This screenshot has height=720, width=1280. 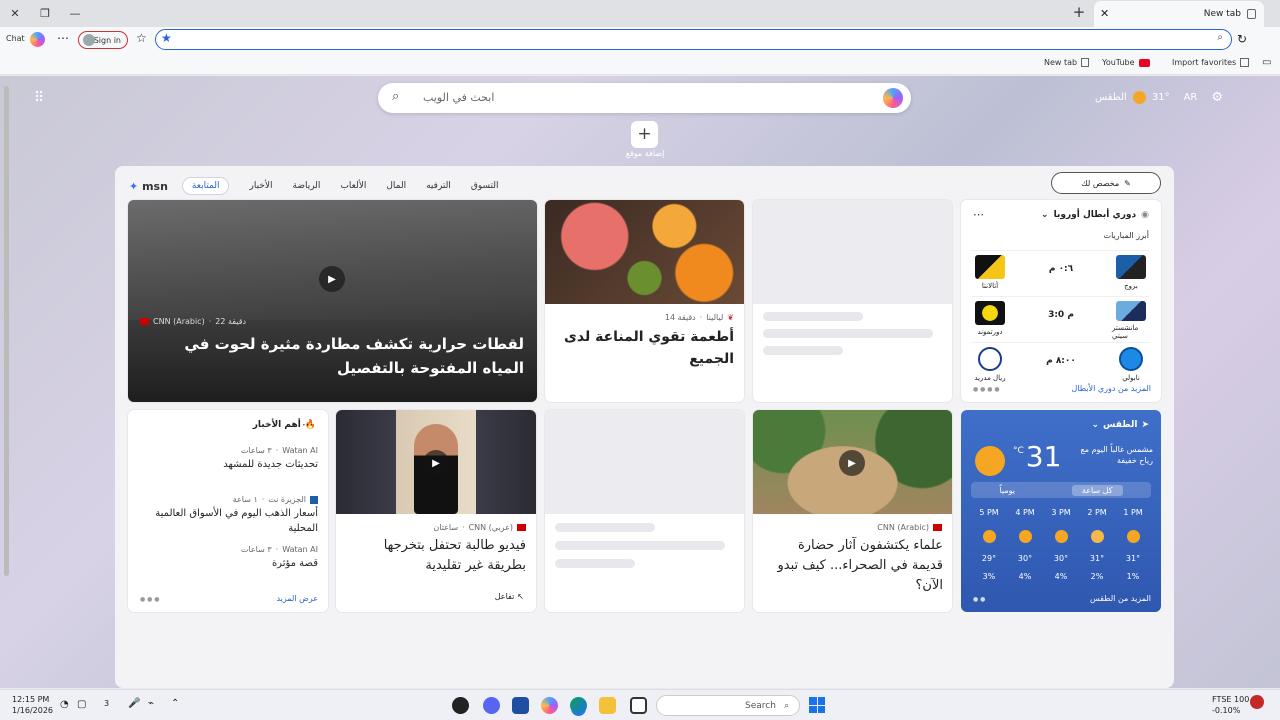 I want to click on away-team: ريال مدريد, so click(x=990, y=364).